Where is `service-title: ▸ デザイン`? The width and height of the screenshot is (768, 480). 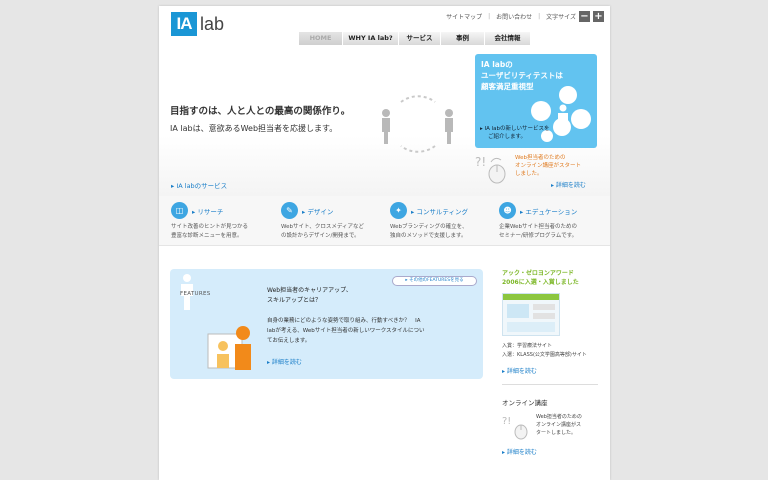
service-title: ▸ デザイン is located at coordinates (317, 211).